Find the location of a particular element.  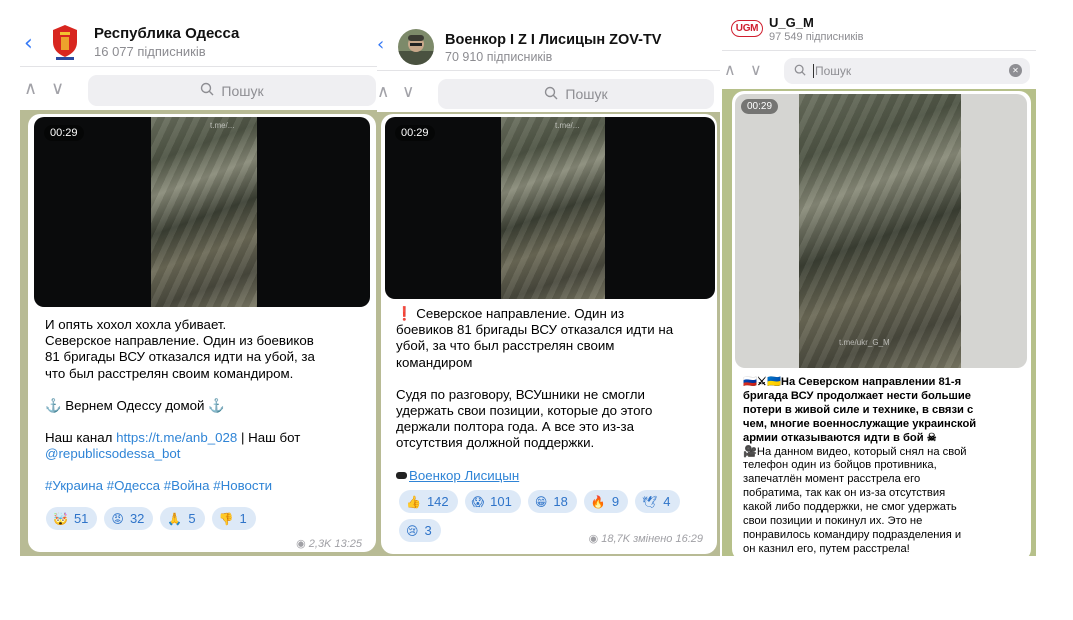

text-fragment: Наш канал is located at coordinates (81, 438).